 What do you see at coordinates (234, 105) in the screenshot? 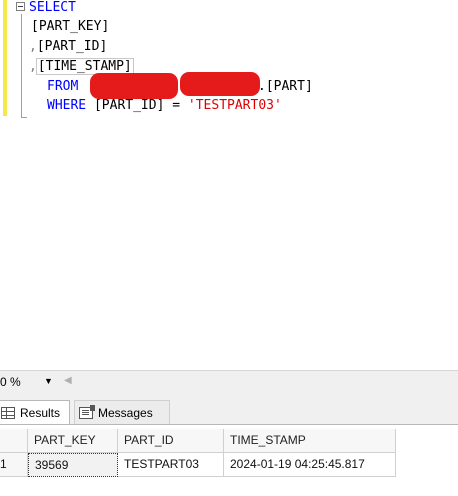
I see `where-string: 'TESTPART03'` at bounding box center [234, 105].